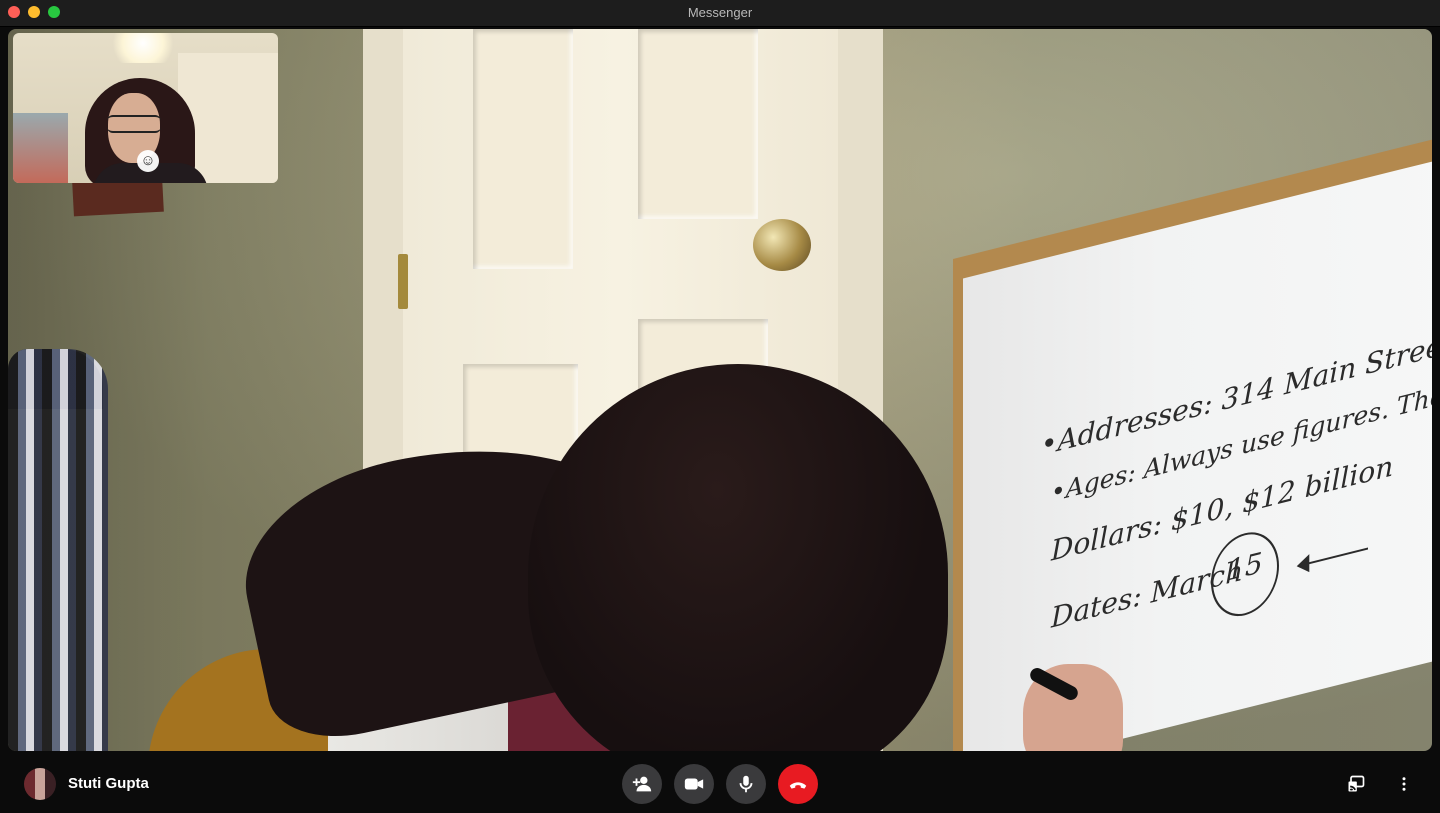  I want to click on chair, so click(58, 550).